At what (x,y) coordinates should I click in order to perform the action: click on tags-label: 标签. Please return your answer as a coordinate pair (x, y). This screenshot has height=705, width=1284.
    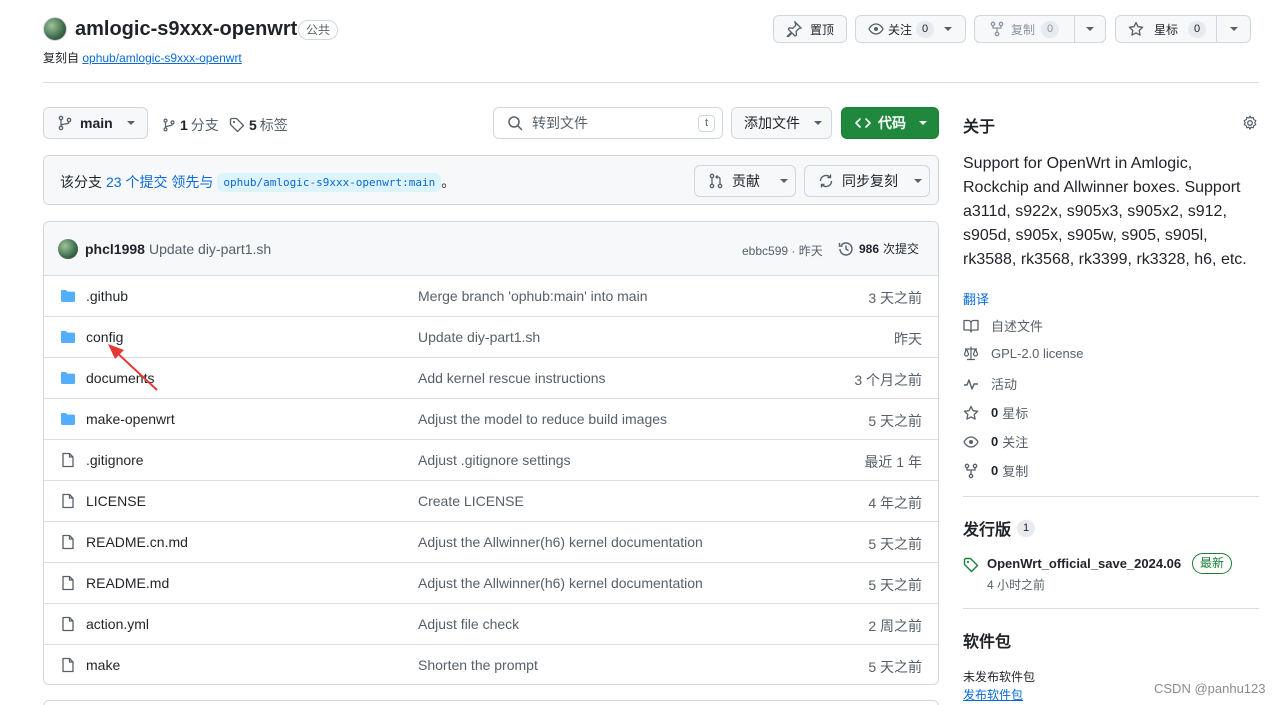
    Looking at the image, I should click on (273, 125).